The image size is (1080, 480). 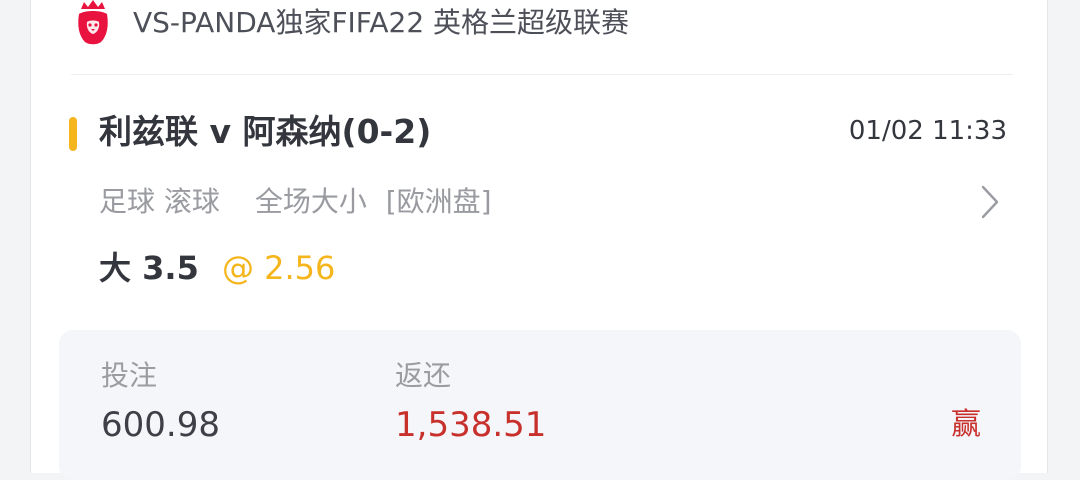 I want to click on bet-odds-type: [欧洲盘], so click(x=438, y=201).